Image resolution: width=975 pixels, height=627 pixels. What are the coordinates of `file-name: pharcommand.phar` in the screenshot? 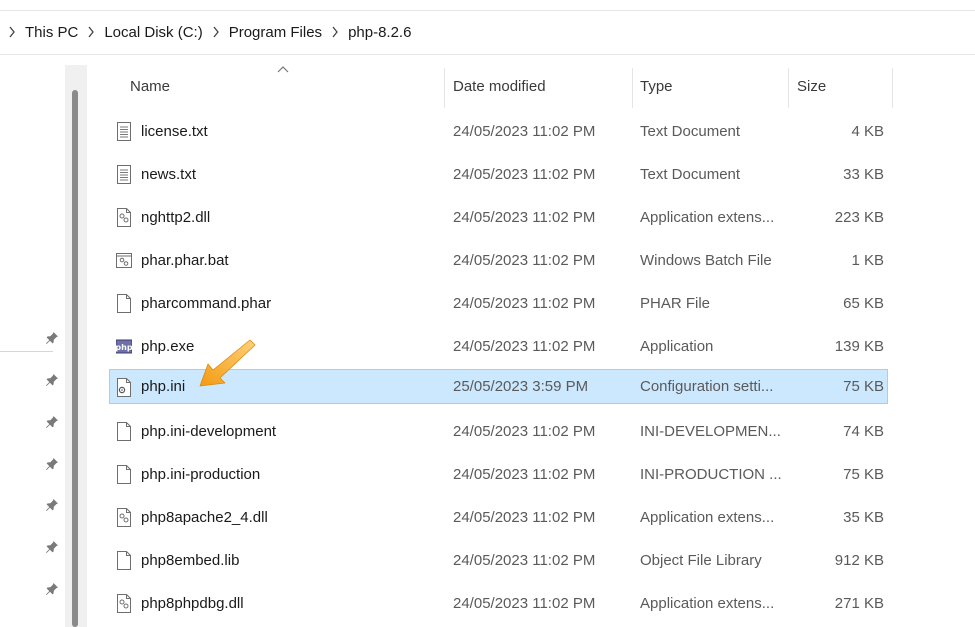 It's located at (206, 303).